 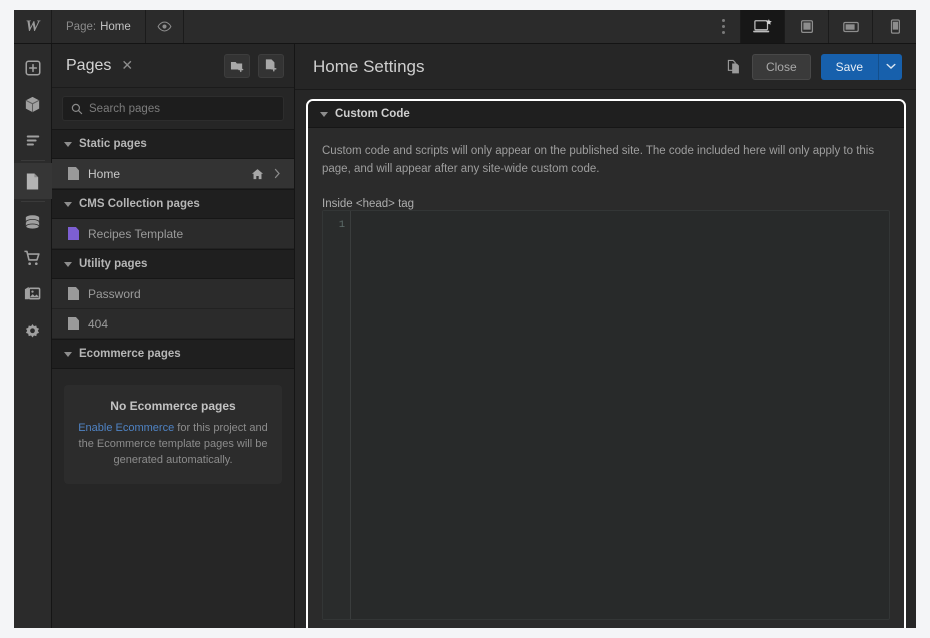 I want to click on top-bar-spacer, so click(x=445, y=26).